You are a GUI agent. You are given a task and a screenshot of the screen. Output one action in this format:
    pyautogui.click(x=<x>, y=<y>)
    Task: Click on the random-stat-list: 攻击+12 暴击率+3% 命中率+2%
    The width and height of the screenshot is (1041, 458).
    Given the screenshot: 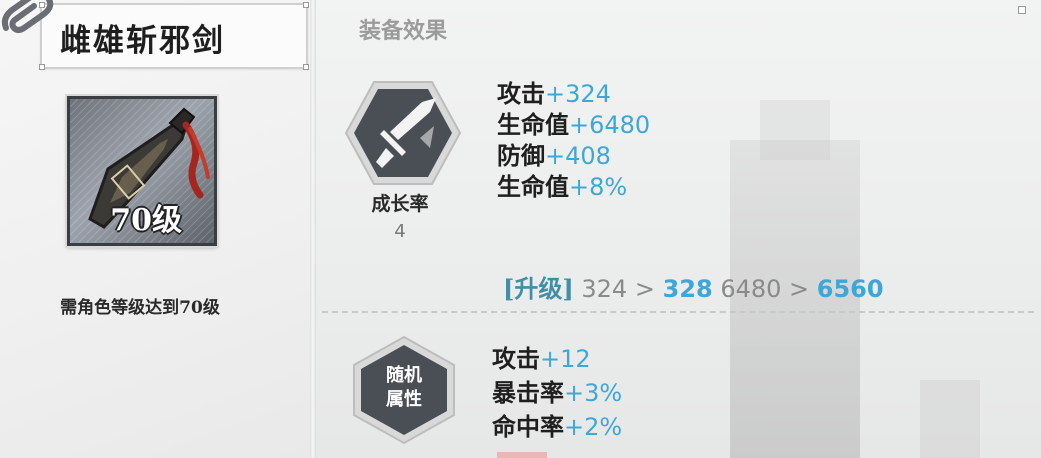 What is the action you would take?
    pyautogui.click(x=557, y=393)
    